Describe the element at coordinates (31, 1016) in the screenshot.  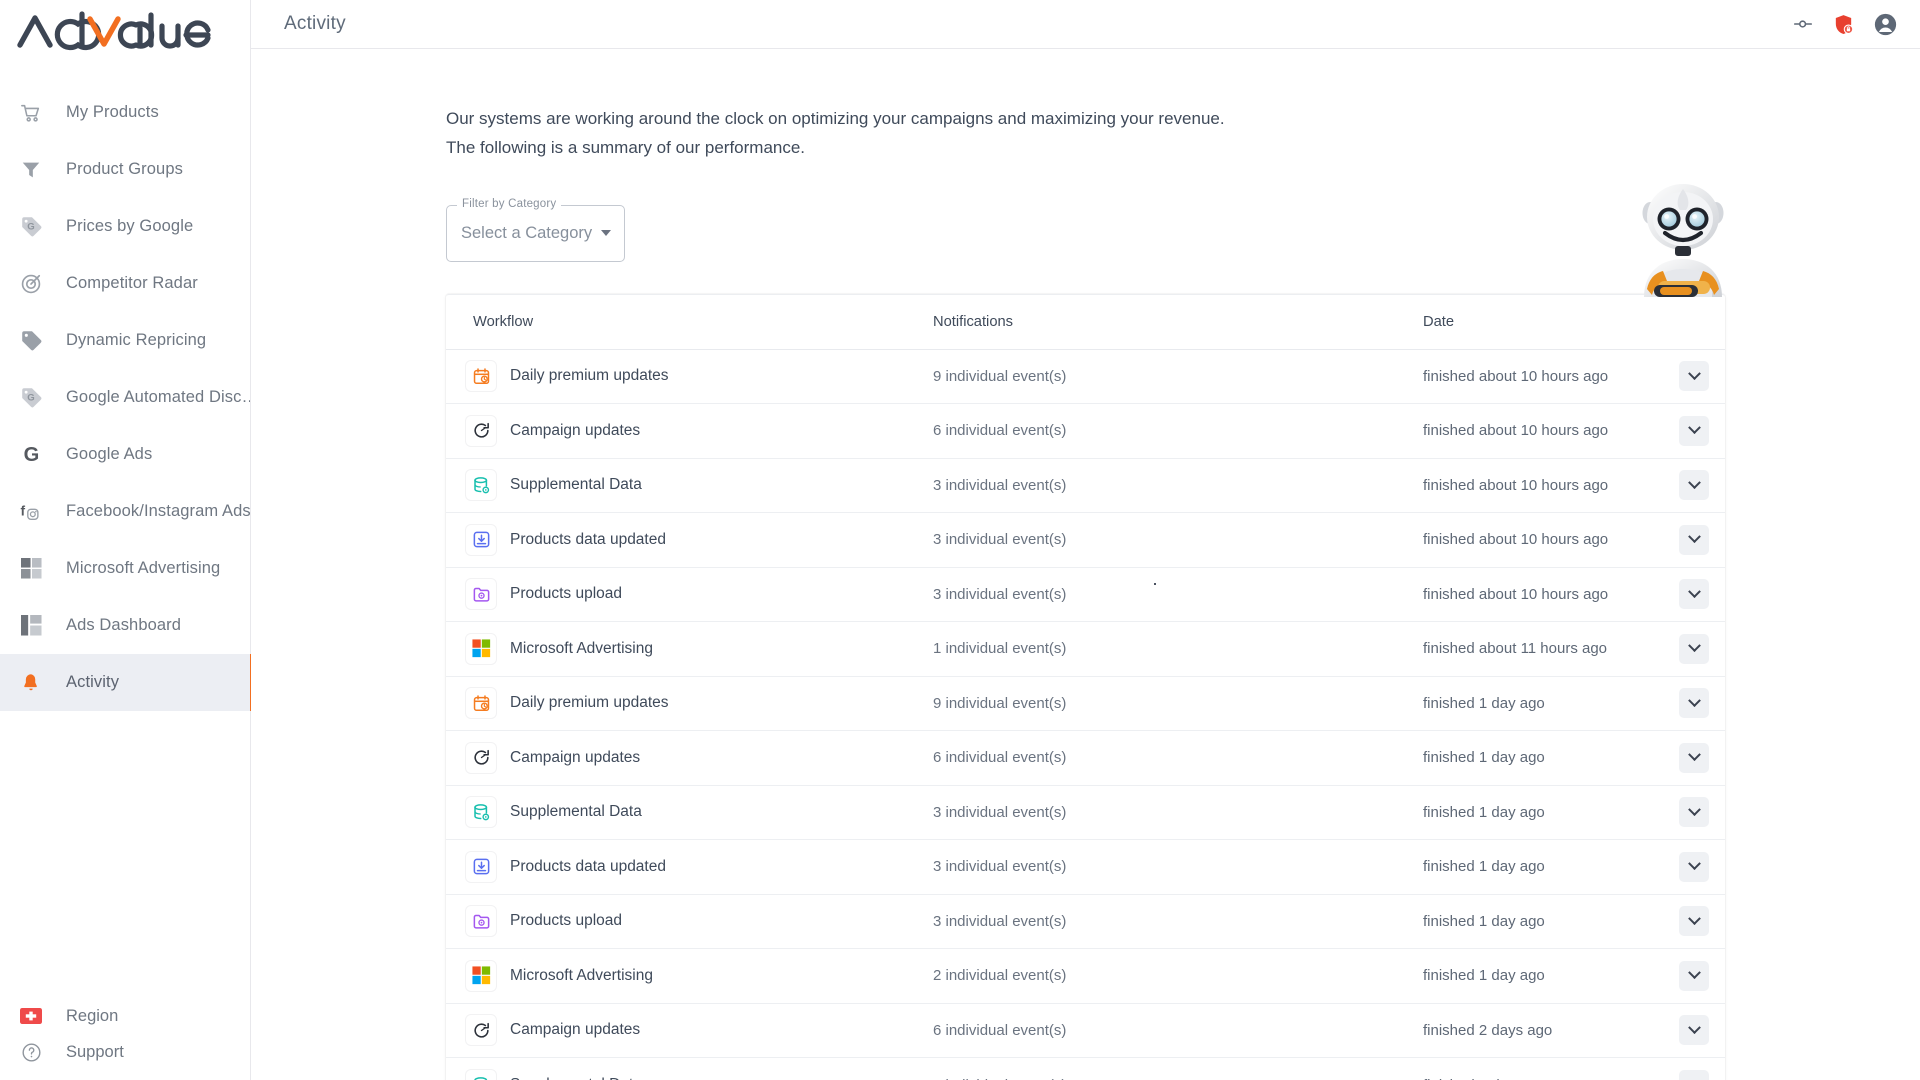
I see `swiss-flag-icon` at that location.